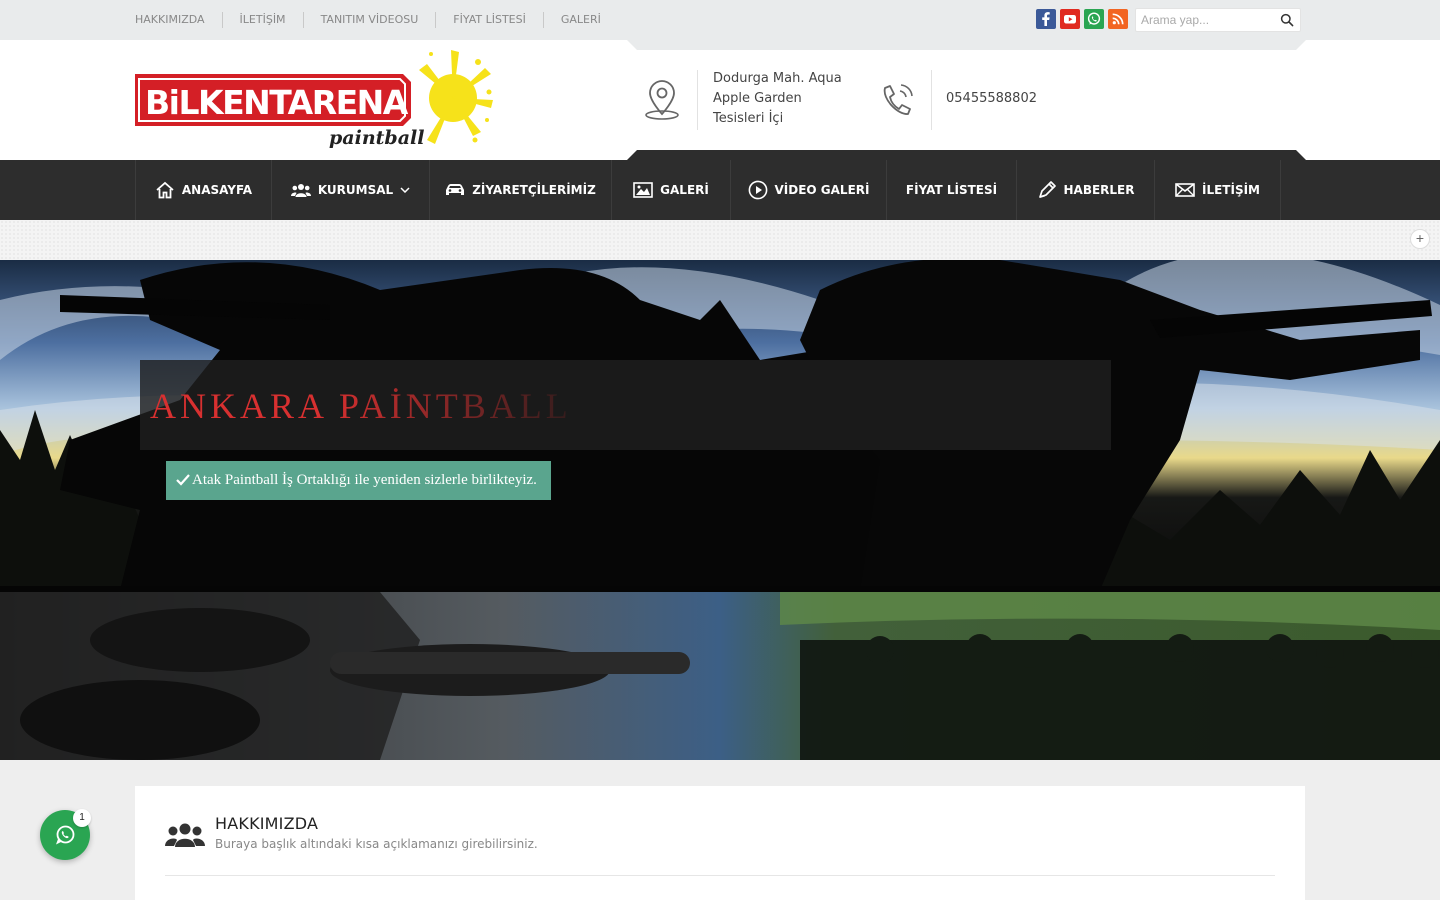 The width and height of the screenshot is (1440, 900). What do you see at coordinates (217, 190) in the screenshot?
I see `nav-label: ANASAYFA` at bounding box center [217, 190].